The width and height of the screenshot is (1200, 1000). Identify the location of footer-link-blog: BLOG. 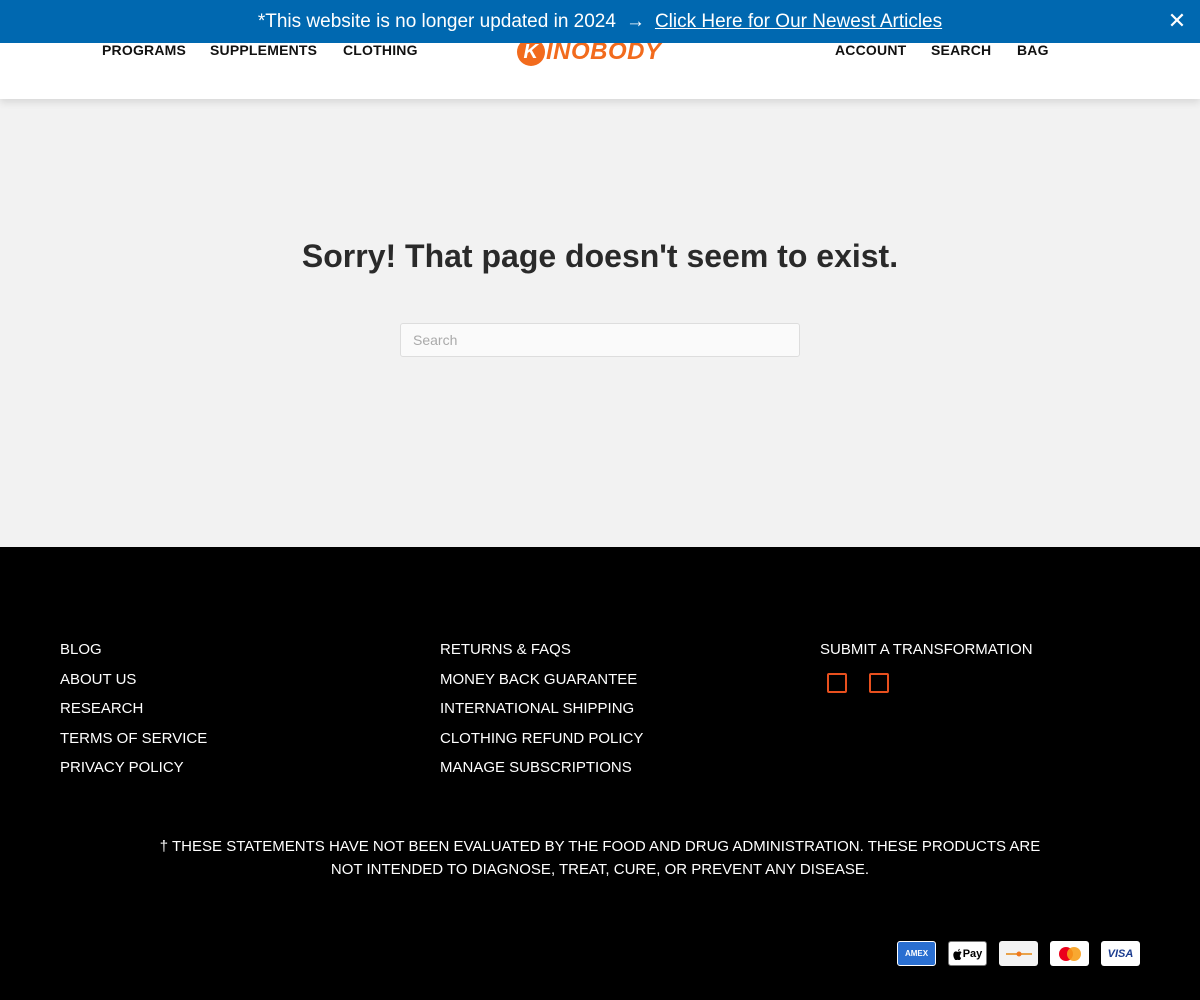
(133, 650).